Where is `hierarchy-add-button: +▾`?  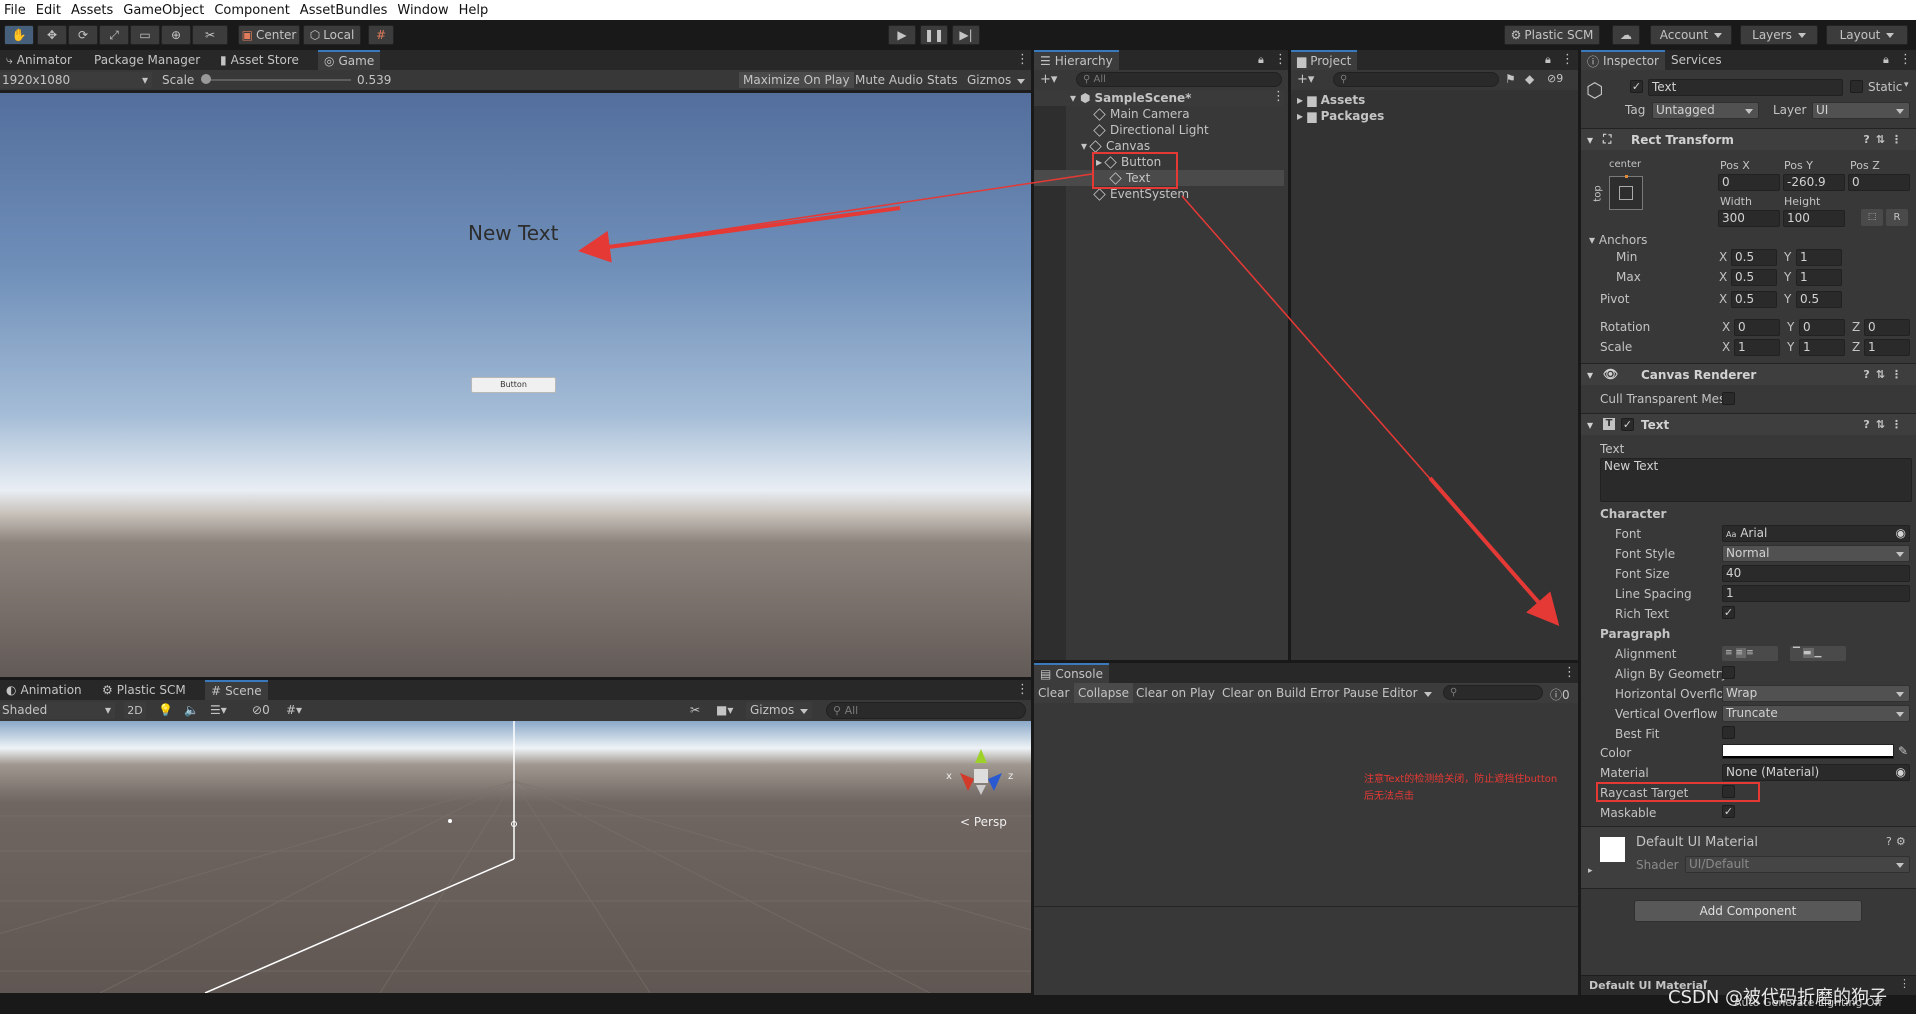 hierarchy-add-button: +▾ is located at coordinates (1048, 79).